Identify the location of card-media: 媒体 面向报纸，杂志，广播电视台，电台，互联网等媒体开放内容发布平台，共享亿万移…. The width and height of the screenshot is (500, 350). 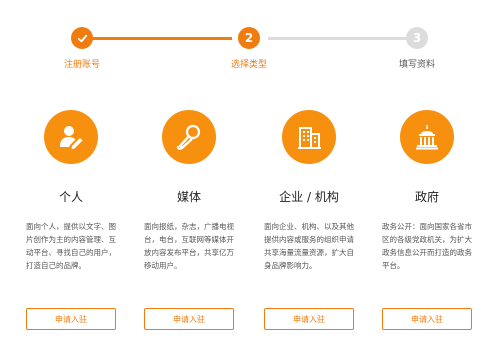
(190, 220).